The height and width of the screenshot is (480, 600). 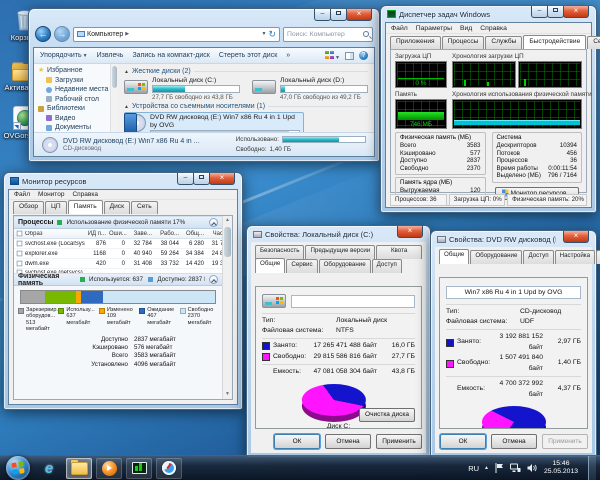 What do you see at coordinates (272, 34) in the screenshot?
I see `refresh-icon: ↻` at bounding box center [272, 34].